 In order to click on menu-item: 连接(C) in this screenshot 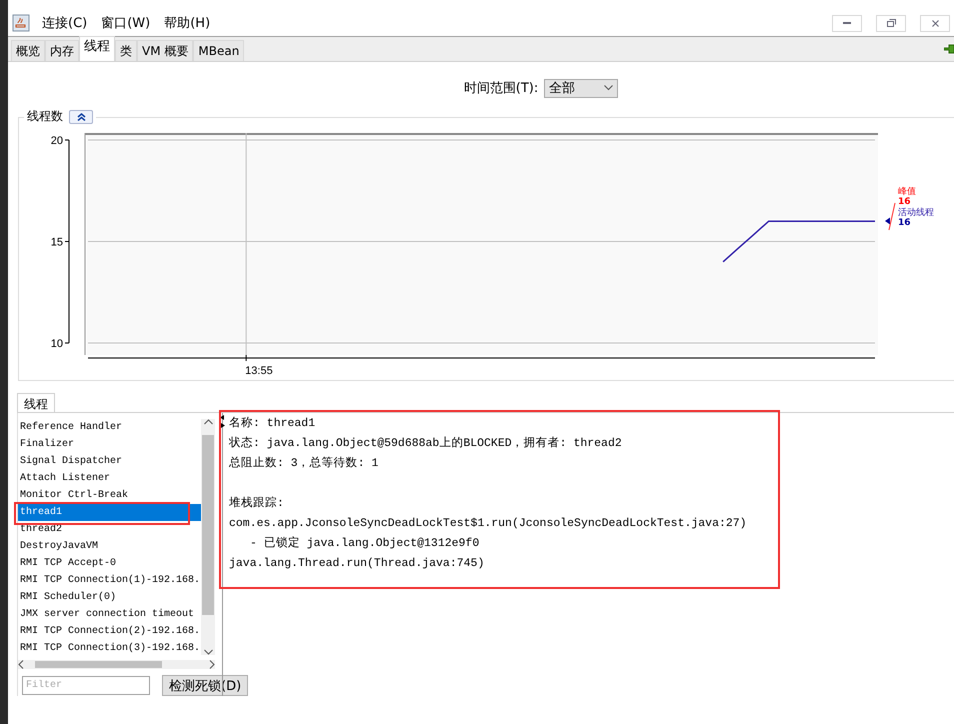, I will do `click(65, 23)`.